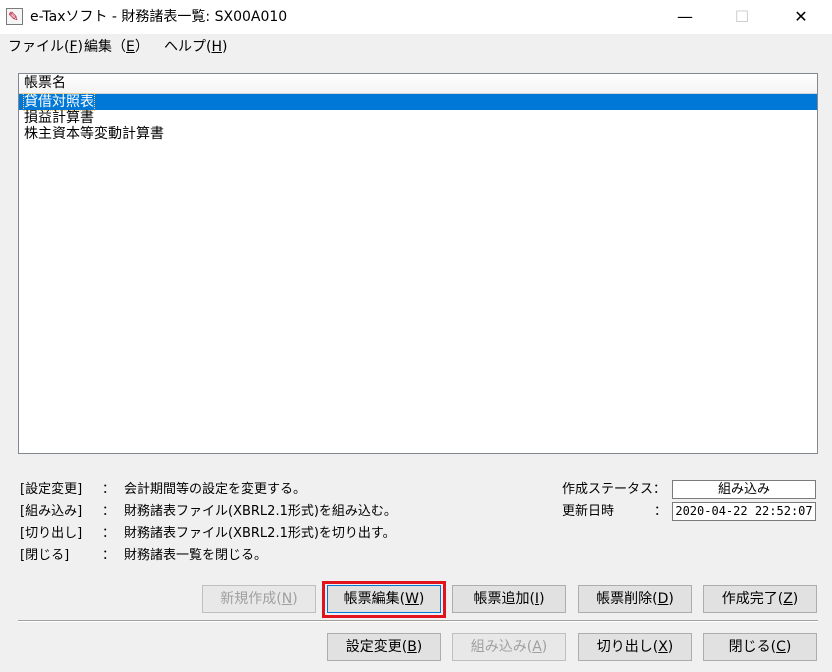 This screenshot has height=672, width=832. What do you see at coordinates (260, 511) in the screenshot?
I see `help-desc-import: 財務諸表ファイル(XBRL2.1形式)を組み込む。` at bounding box center [260, 511].